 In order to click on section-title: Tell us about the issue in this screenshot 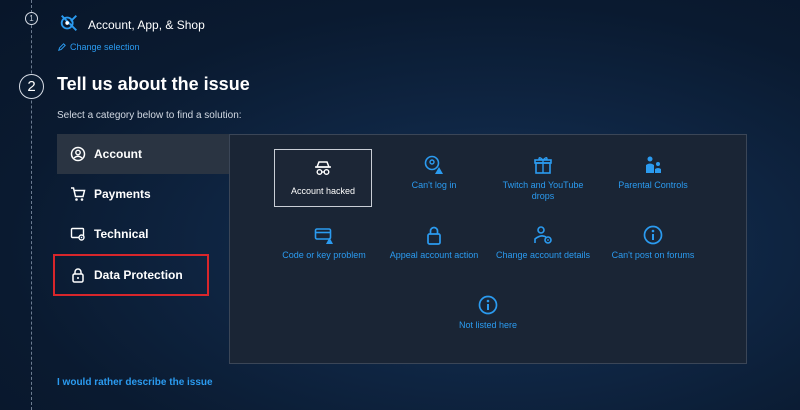, I will do `click(153, 84)`.